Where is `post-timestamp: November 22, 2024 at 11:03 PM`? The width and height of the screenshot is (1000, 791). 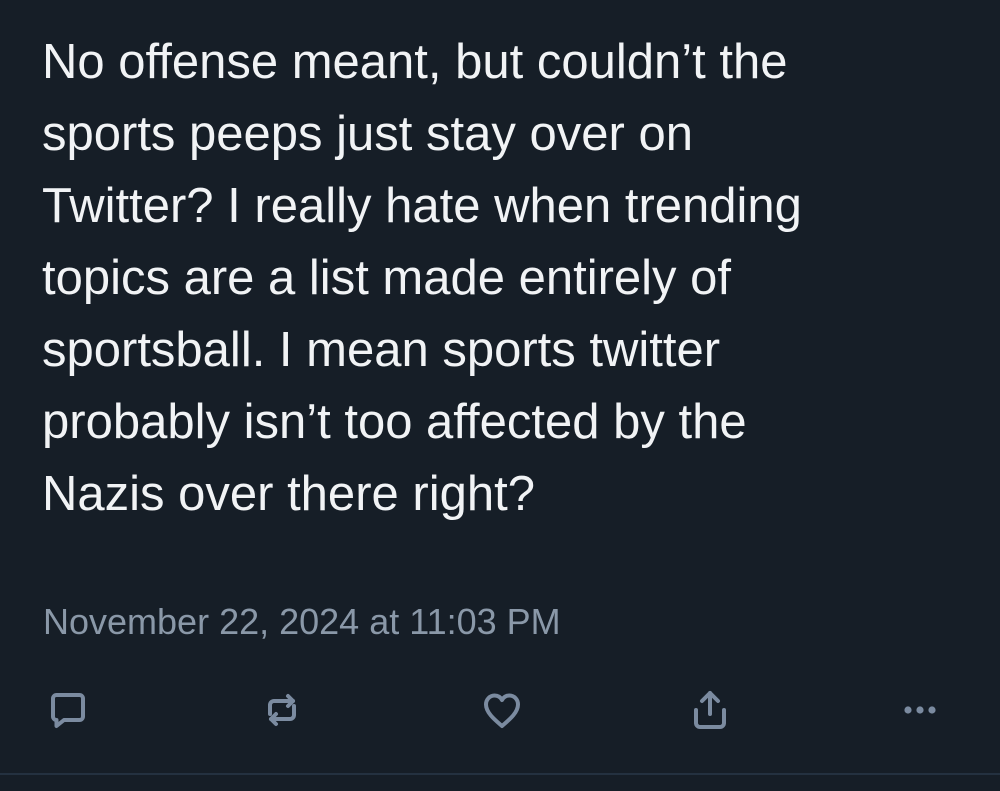
post-timestamp: November 22, 2024 at 11:03 PM is located at coordinates (302, 621).